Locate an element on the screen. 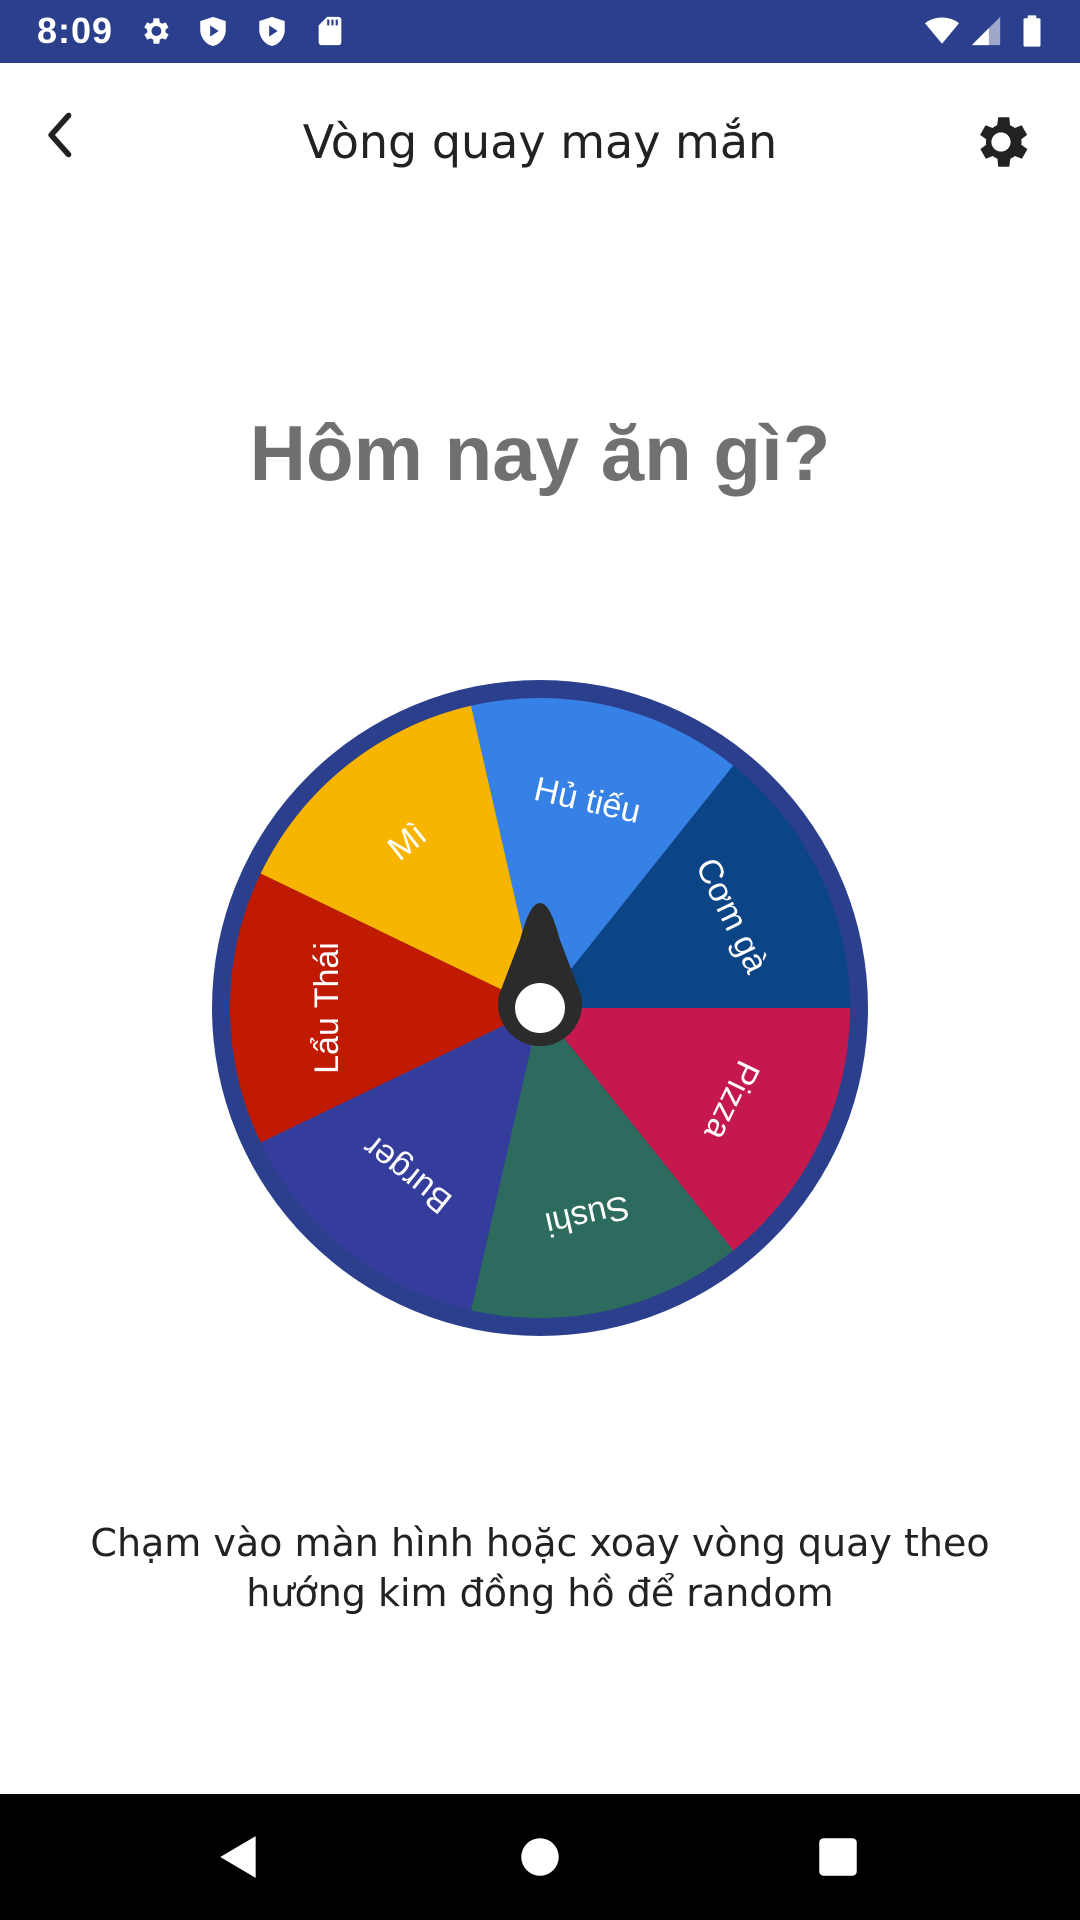 The height and width of the screenshot is (1920, 1080). app-bar: Vòng quay may mắn is located at coordinates (540, 143).